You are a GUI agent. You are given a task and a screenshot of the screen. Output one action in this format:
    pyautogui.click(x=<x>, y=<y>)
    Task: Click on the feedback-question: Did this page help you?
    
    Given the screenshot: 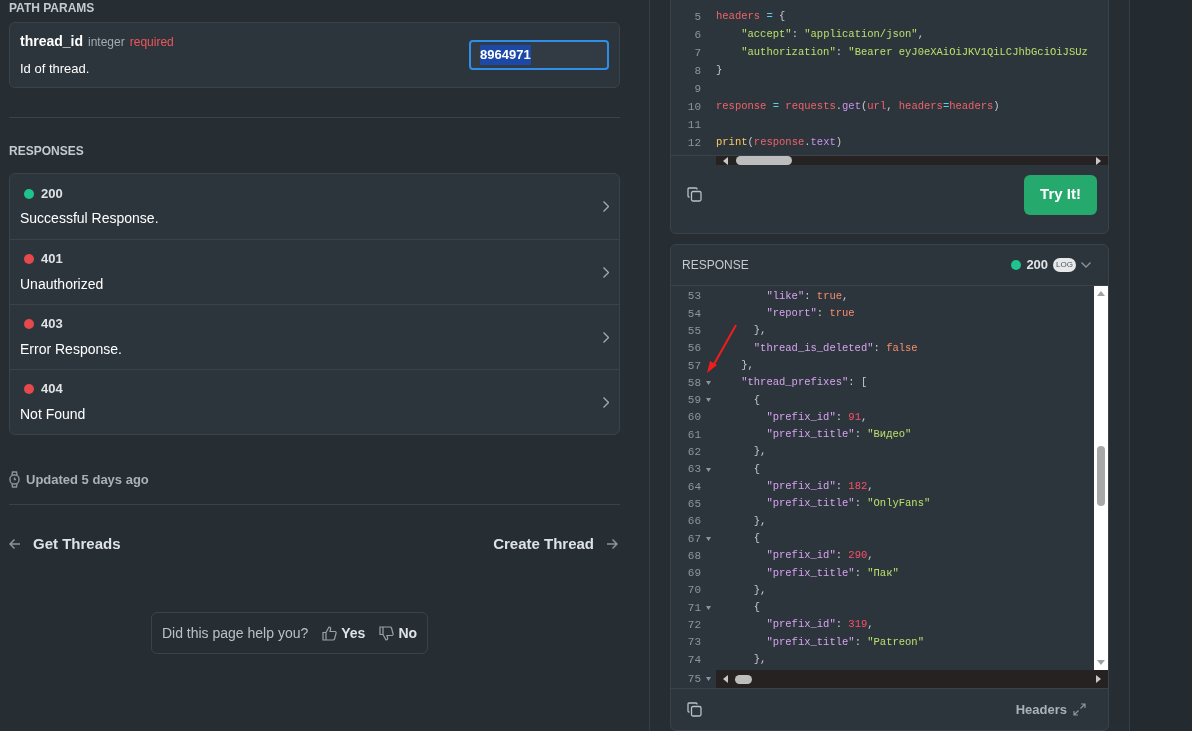 What is the action you would take?
    pyautogui.click(x=235, y=633)
    